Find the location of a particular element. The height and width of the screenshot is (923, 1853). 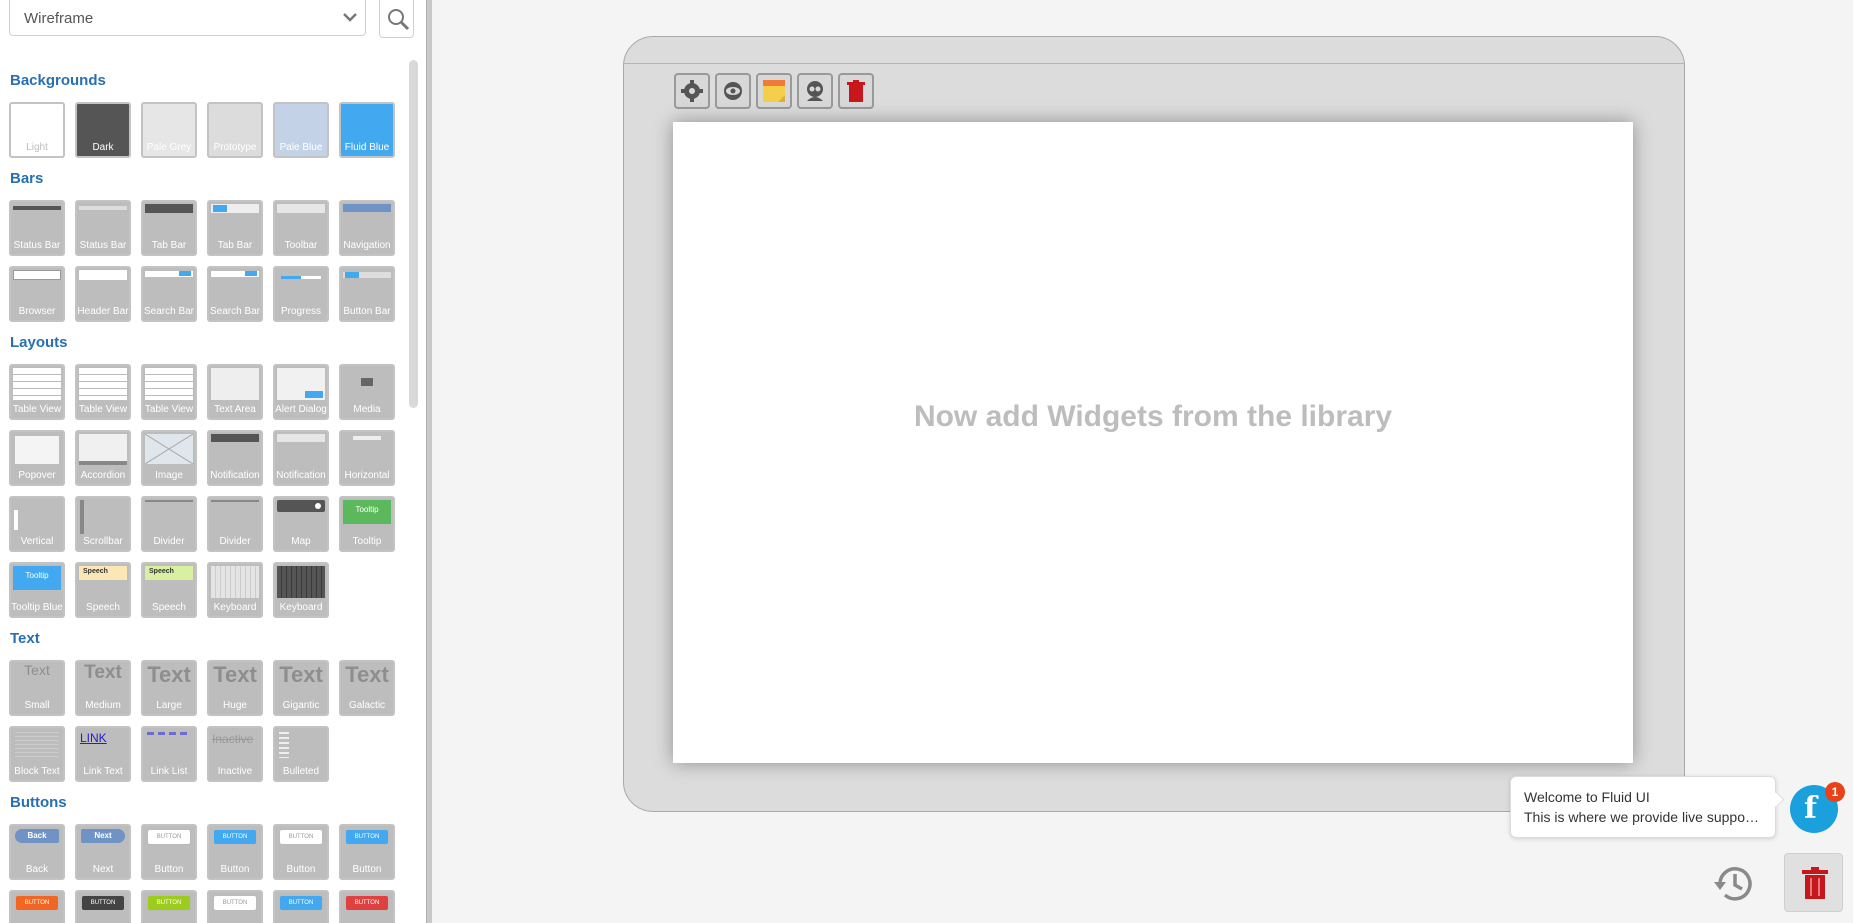

widget-tile: Browser is located at coordinates (37, 294).